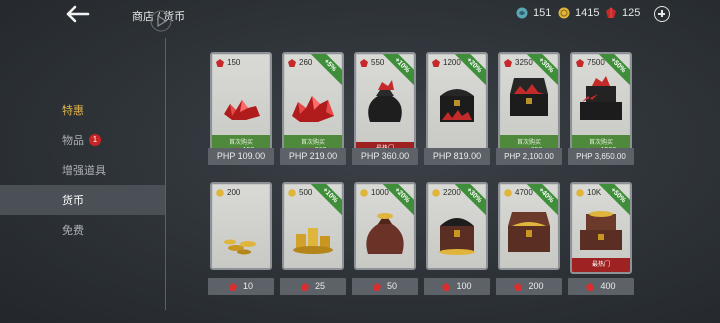 Image resolution: width=720 pixels, height=323 pixels. I want to click on pack-amount: 1000, so click(374, 192).